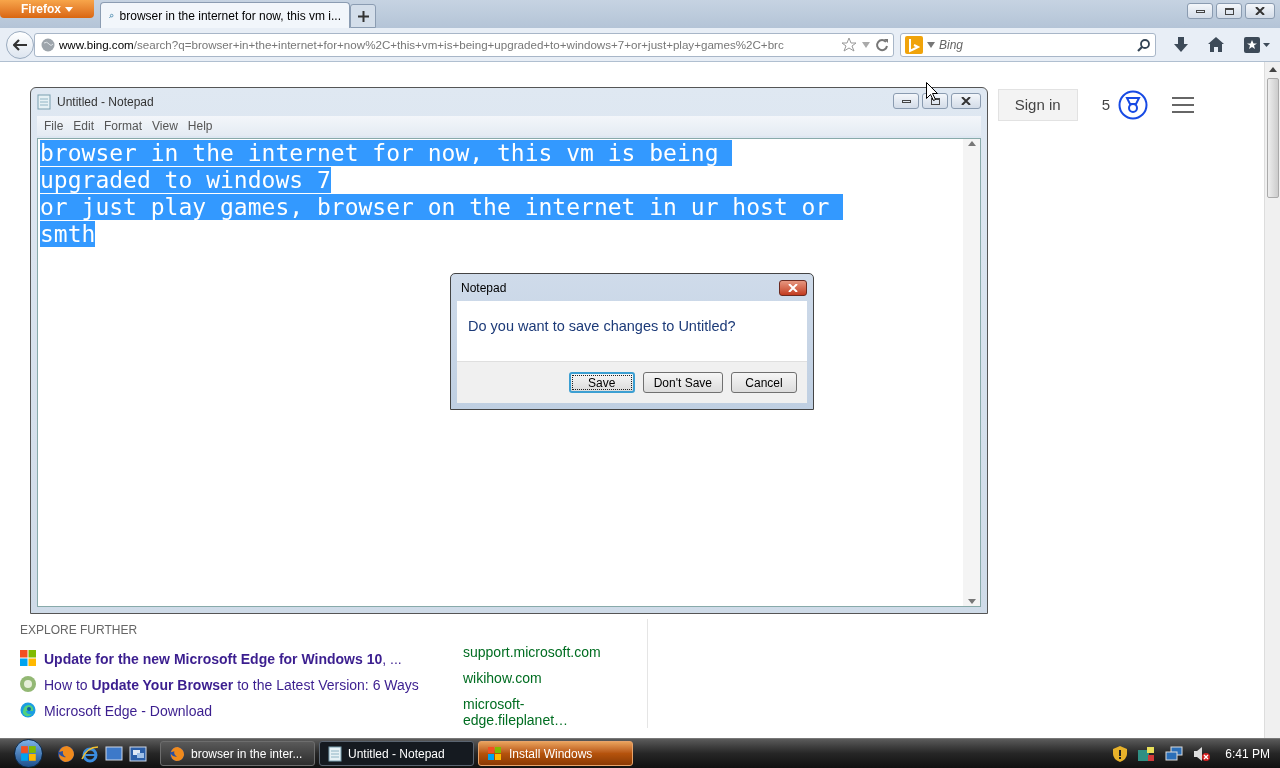  I want to click on rewards-count: 5, so click(1105, 104).